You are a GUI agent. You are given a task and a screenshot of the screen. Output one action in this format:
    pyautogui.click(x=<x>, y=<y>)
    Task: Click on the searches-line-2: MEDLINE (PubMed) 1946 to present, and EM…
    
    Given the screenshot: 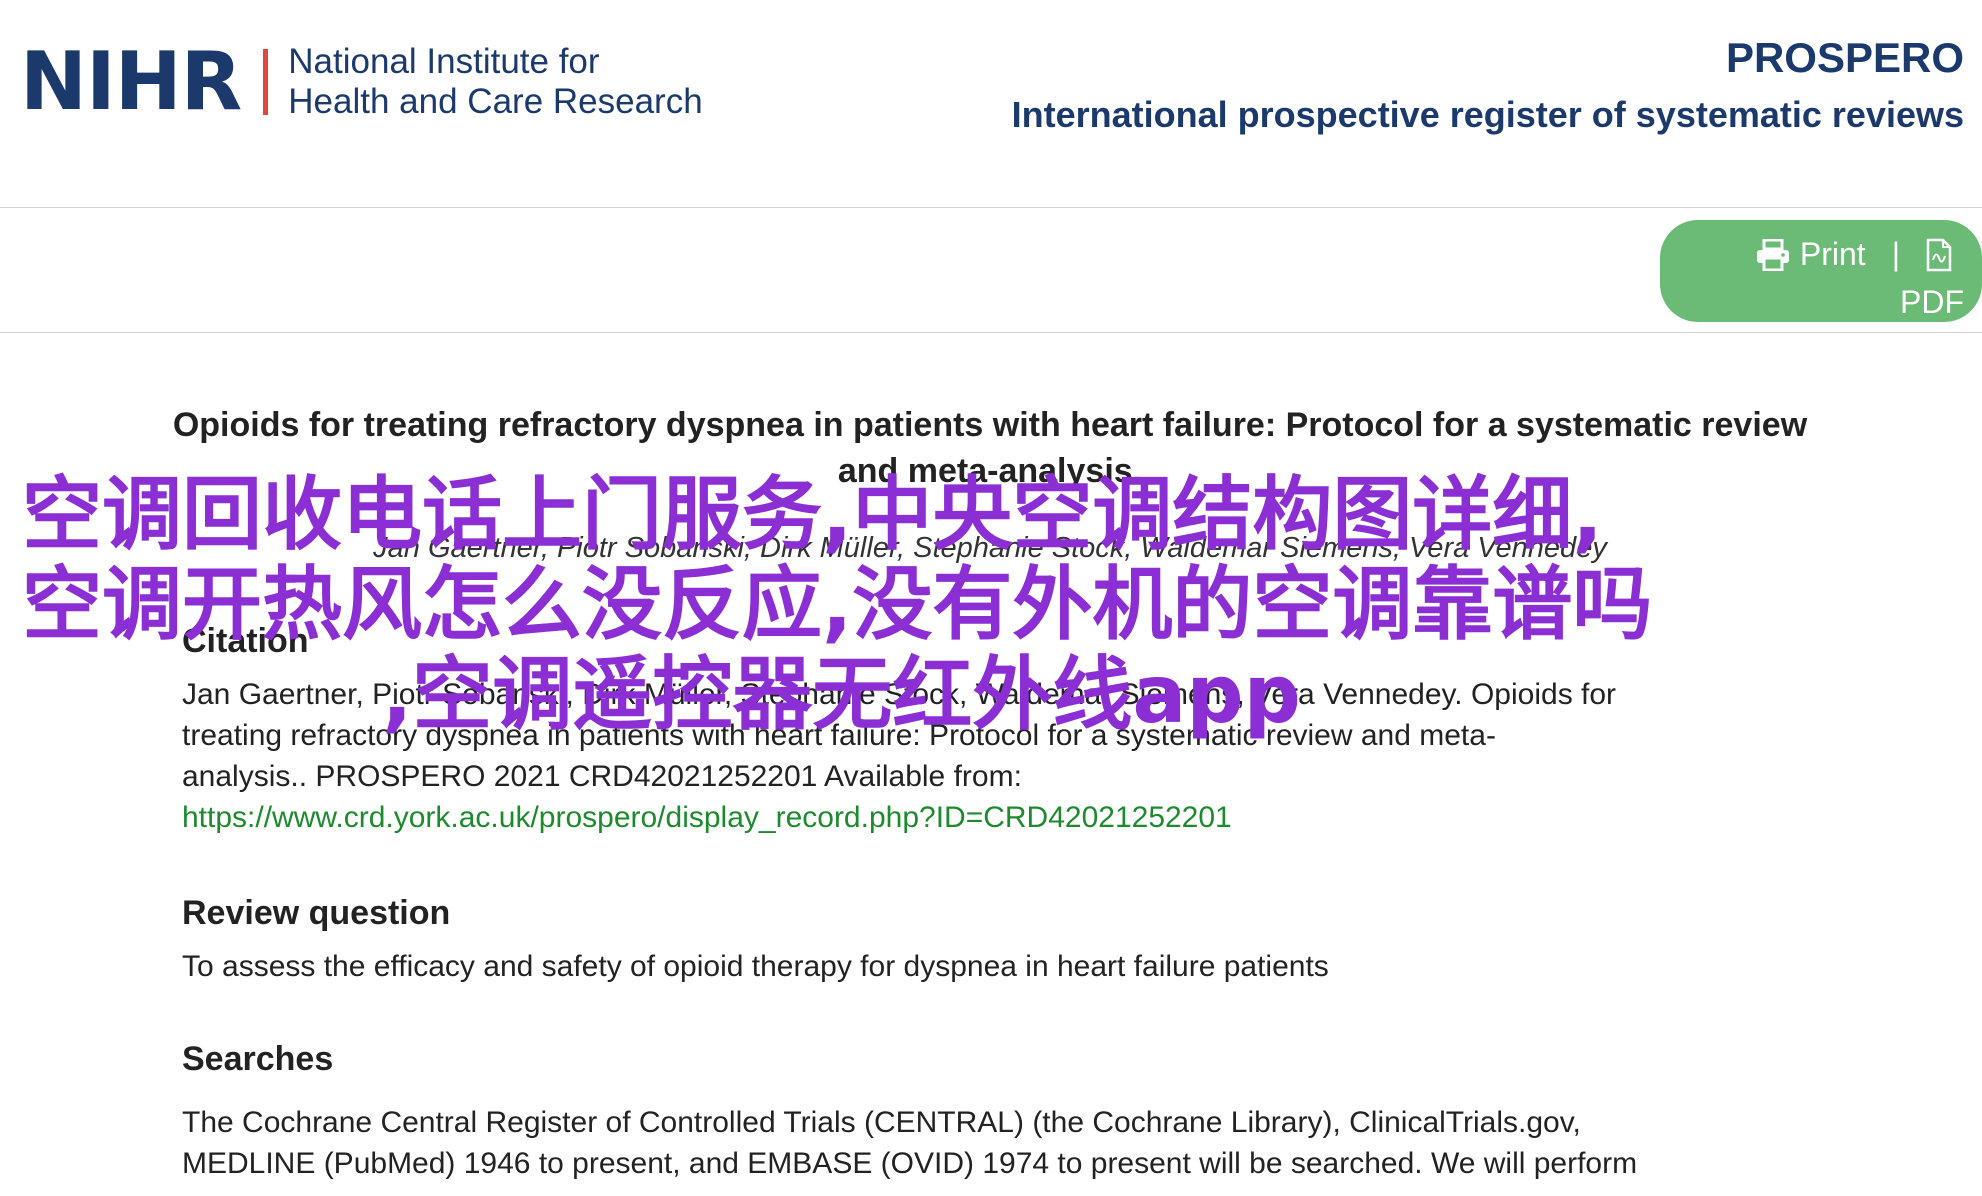 What is the action you would take?
    pyautogui.click(x=910, y=1163)
    